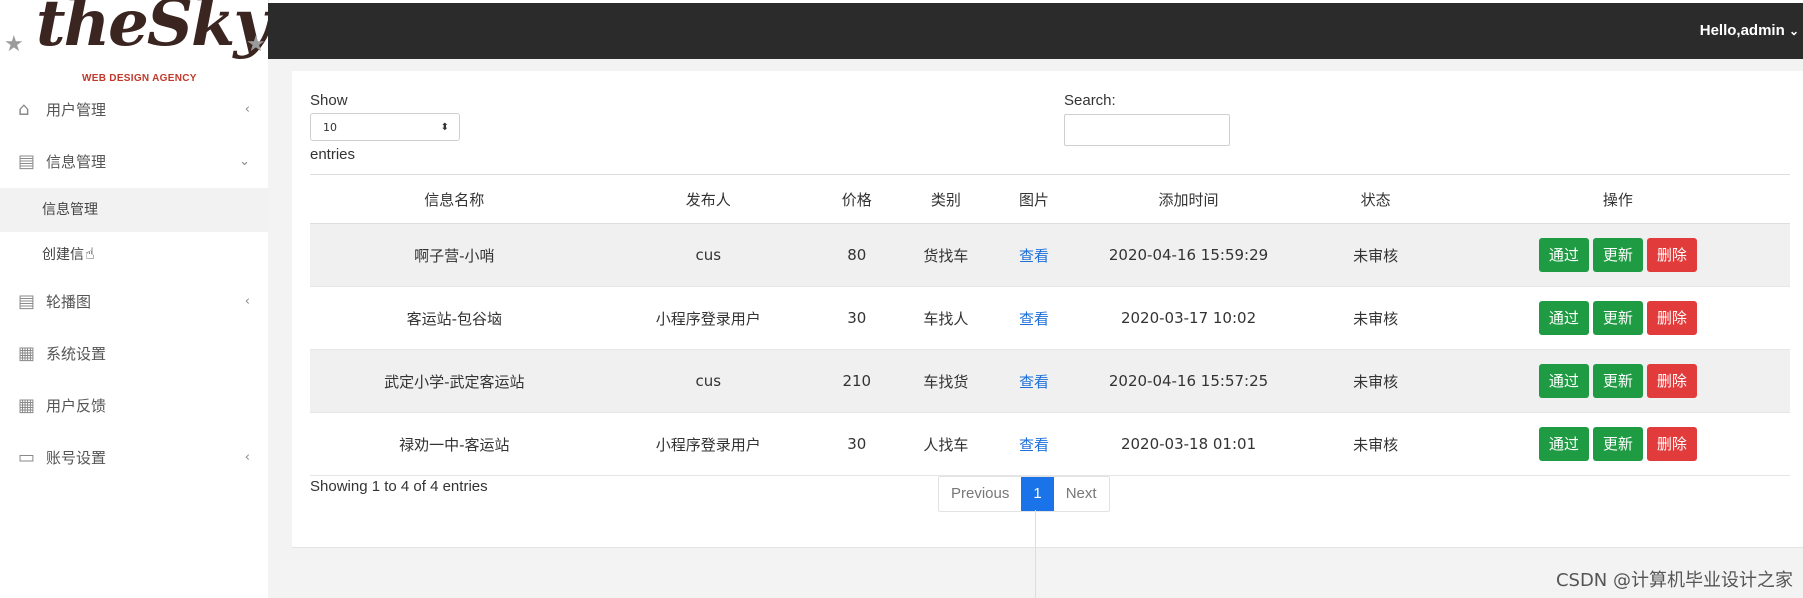 This screenshot has height=598, width=1803. I want to click on column-header: 价格, so click(857, 199).